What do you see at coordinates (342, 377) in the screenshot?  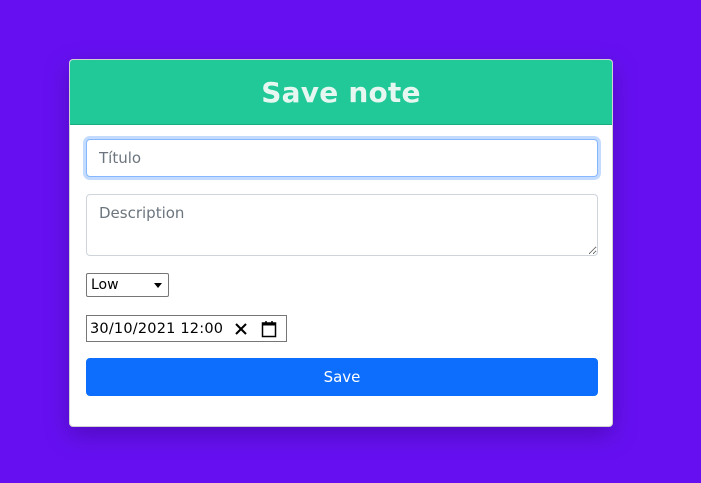 I see `save-button: Save` at bounding box center [342, 377].